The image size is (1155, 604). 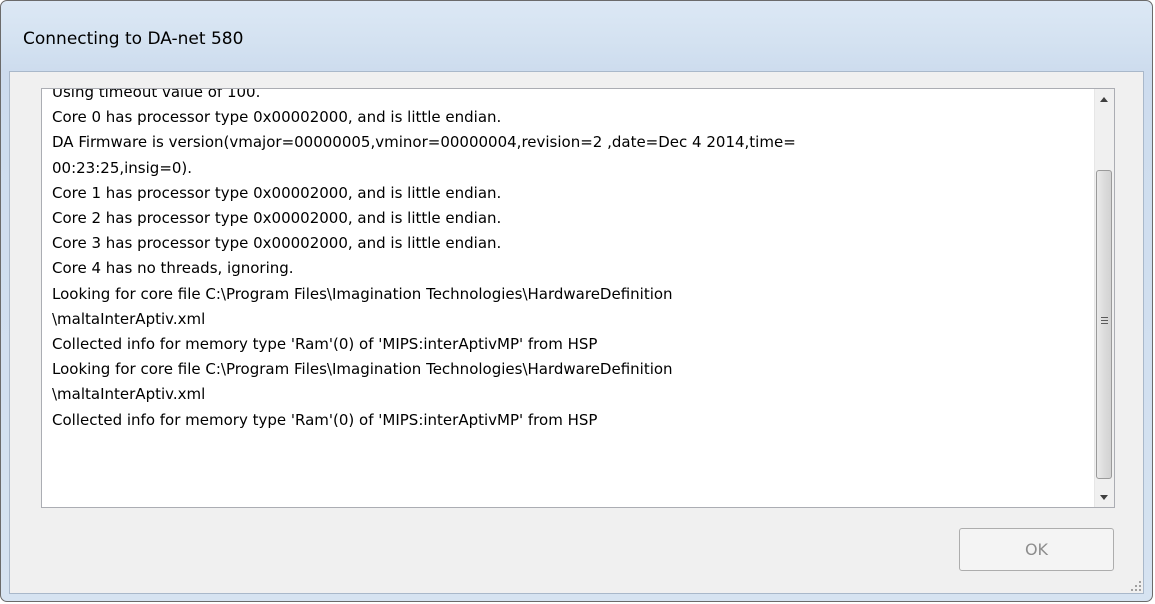 I want to click on scroll-up-button, so click(x=1104, y=99).